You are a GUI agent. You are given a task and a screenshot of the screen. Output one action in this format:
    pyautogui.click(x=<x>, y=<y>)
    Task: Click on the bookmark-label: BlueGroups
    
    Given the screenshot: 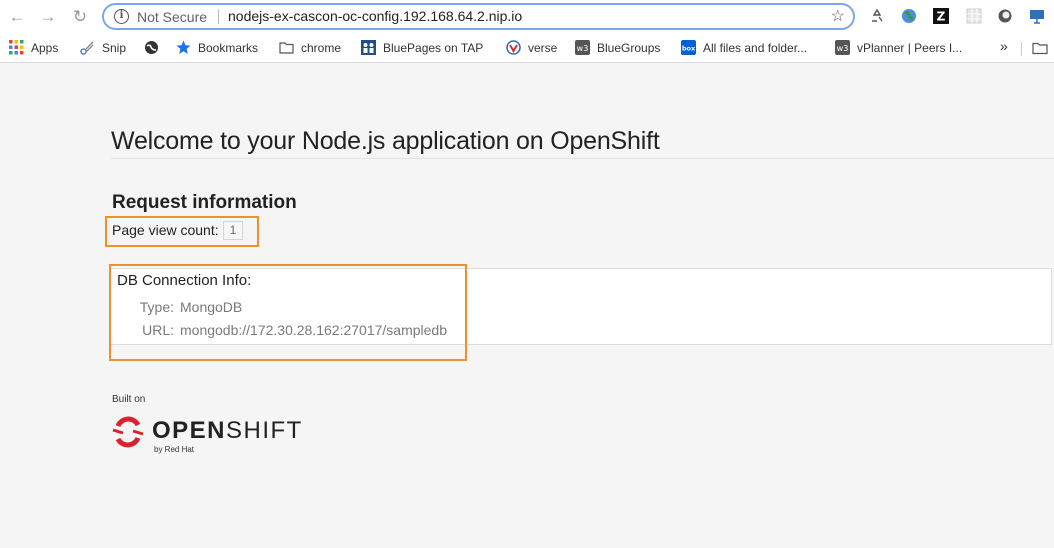 What is the action you would take?
    pyautogui.click(x=629, y=48)
    